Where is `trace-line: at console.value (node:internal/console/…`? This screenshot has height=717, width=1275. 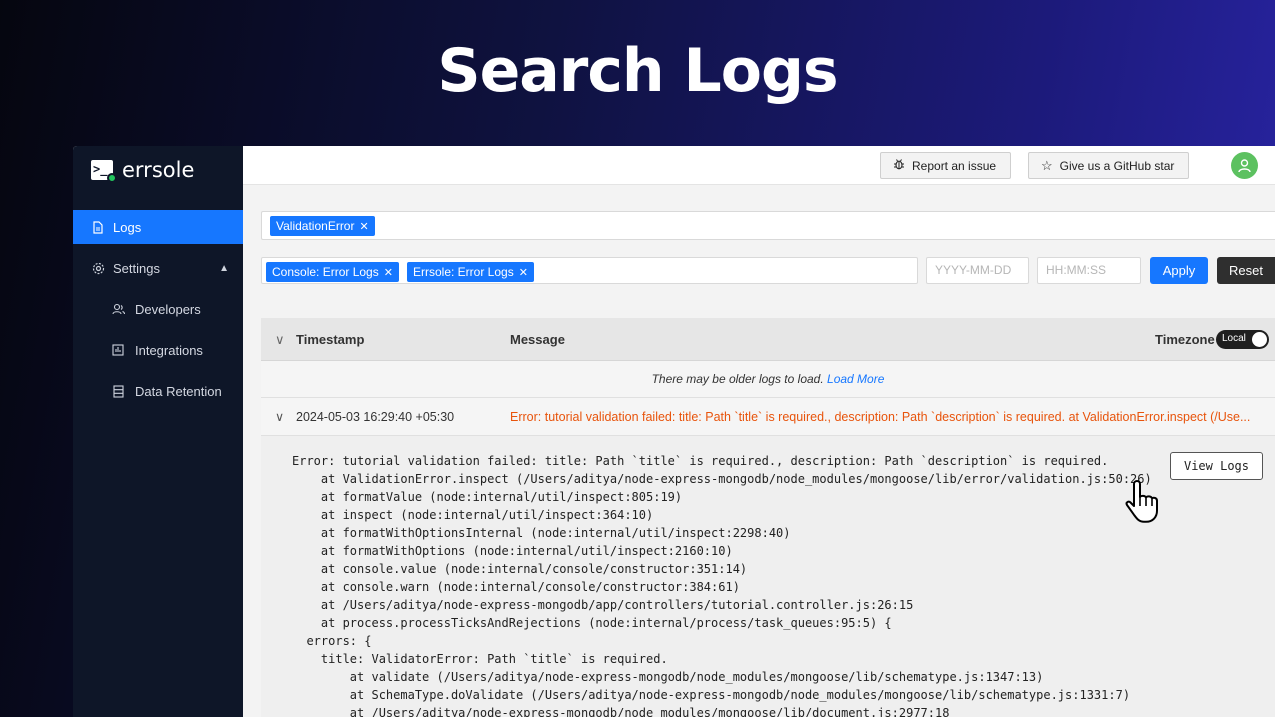 trace-line: at console.value (node:internal/console/… is located at coordinates (520, 569).